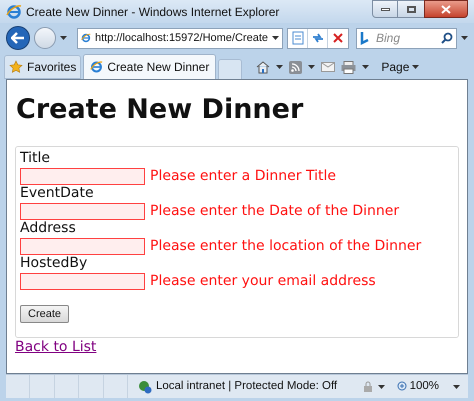 The height and width of the screenshot is (401, 474). Describe the element at coordinates (247, 386) in the screenshot. I see `security-zone: Local intranet | Protected Mode: Off` at that location.